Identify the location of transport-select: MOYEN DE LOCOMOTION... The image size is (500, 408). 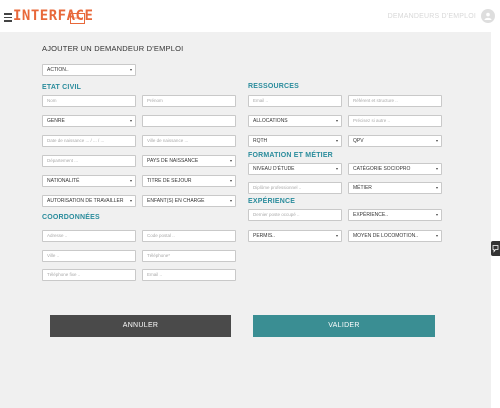
(395, 236).